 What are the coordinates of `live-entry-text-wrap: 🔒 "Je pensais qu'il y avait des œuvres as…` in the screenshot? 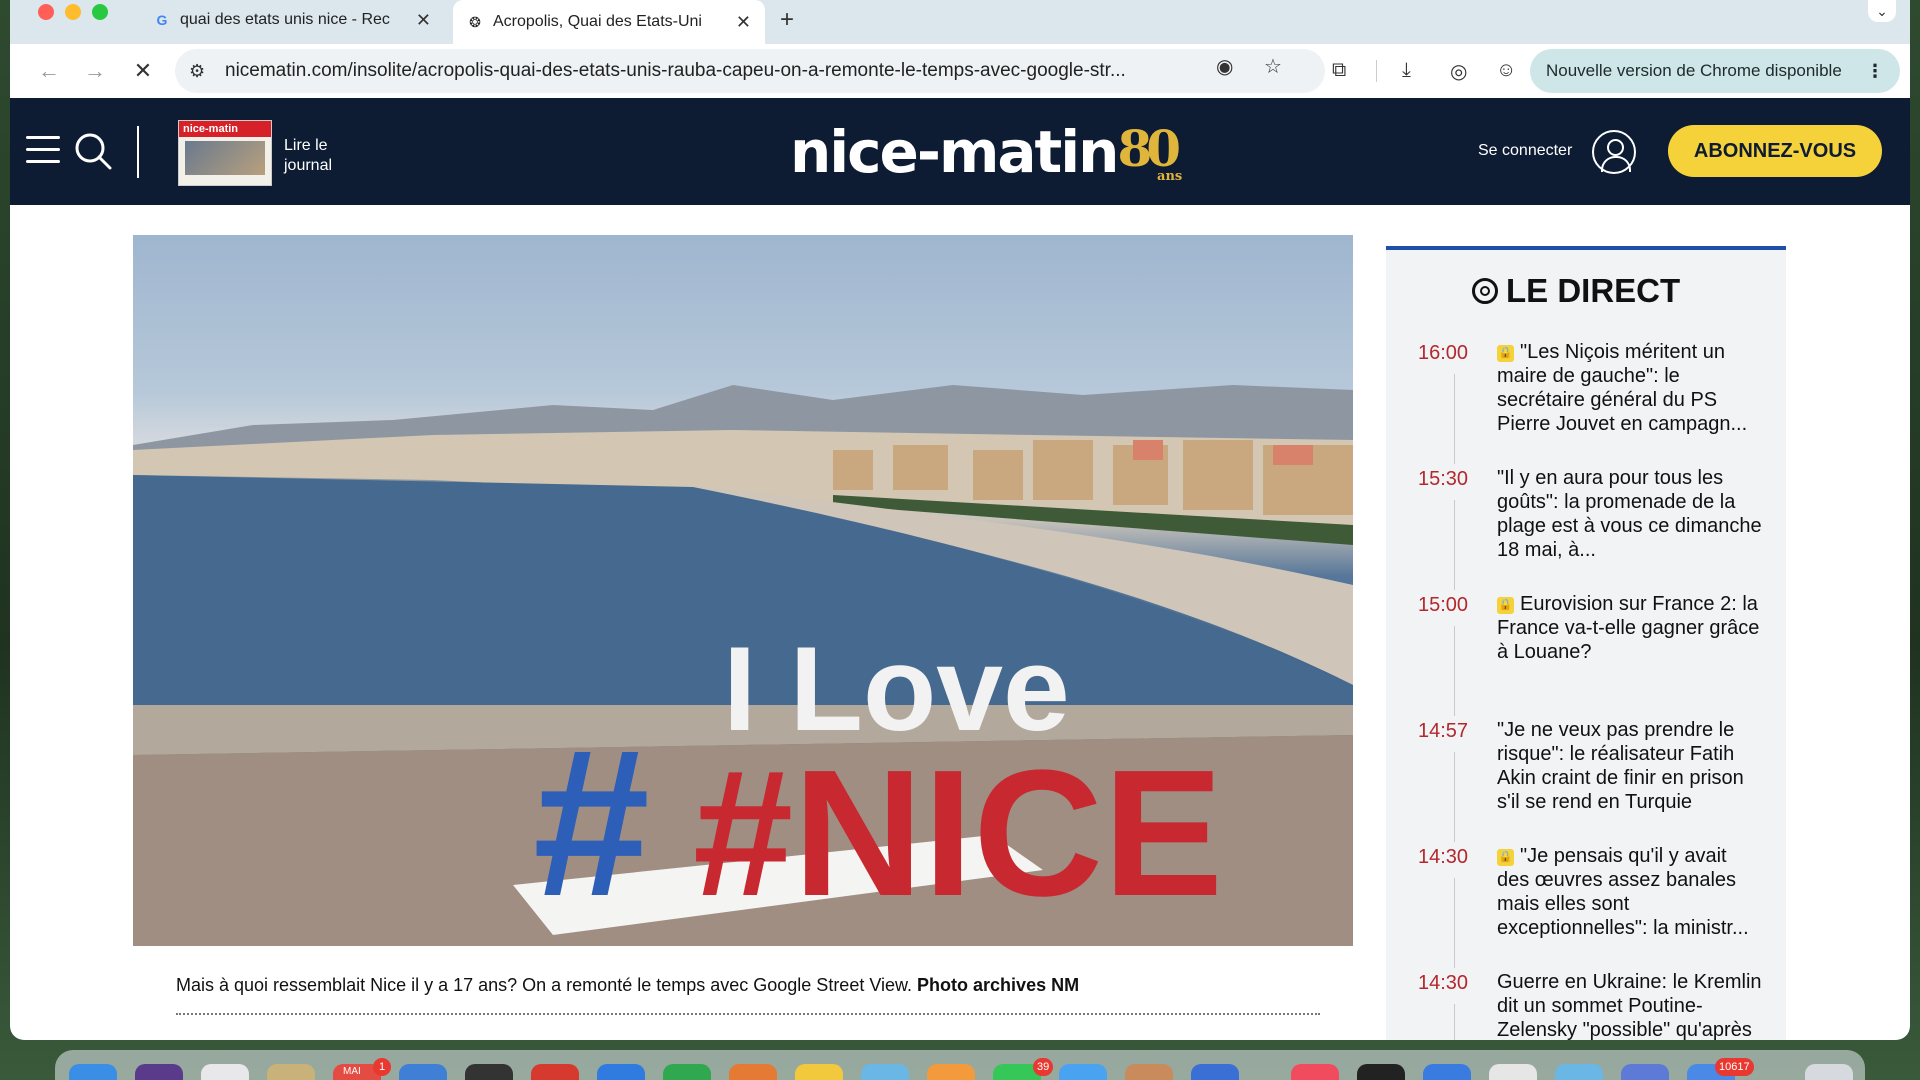 It's located at (1629, 892).